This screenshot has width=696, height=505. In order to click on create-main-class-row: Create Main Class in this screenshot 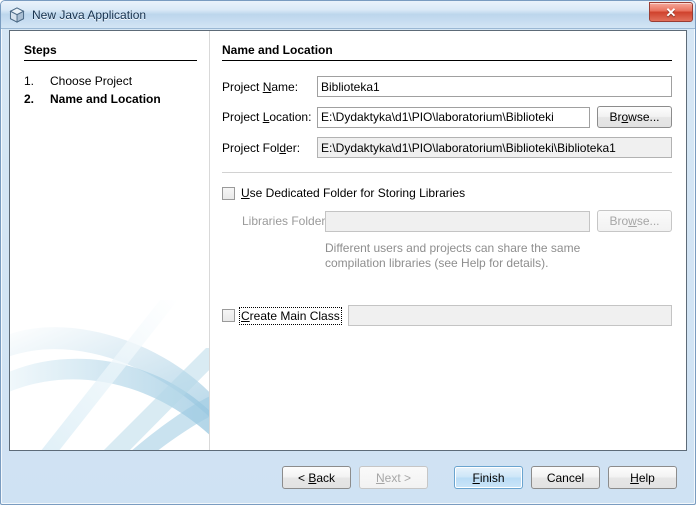, I will do `click(447, 315)`.